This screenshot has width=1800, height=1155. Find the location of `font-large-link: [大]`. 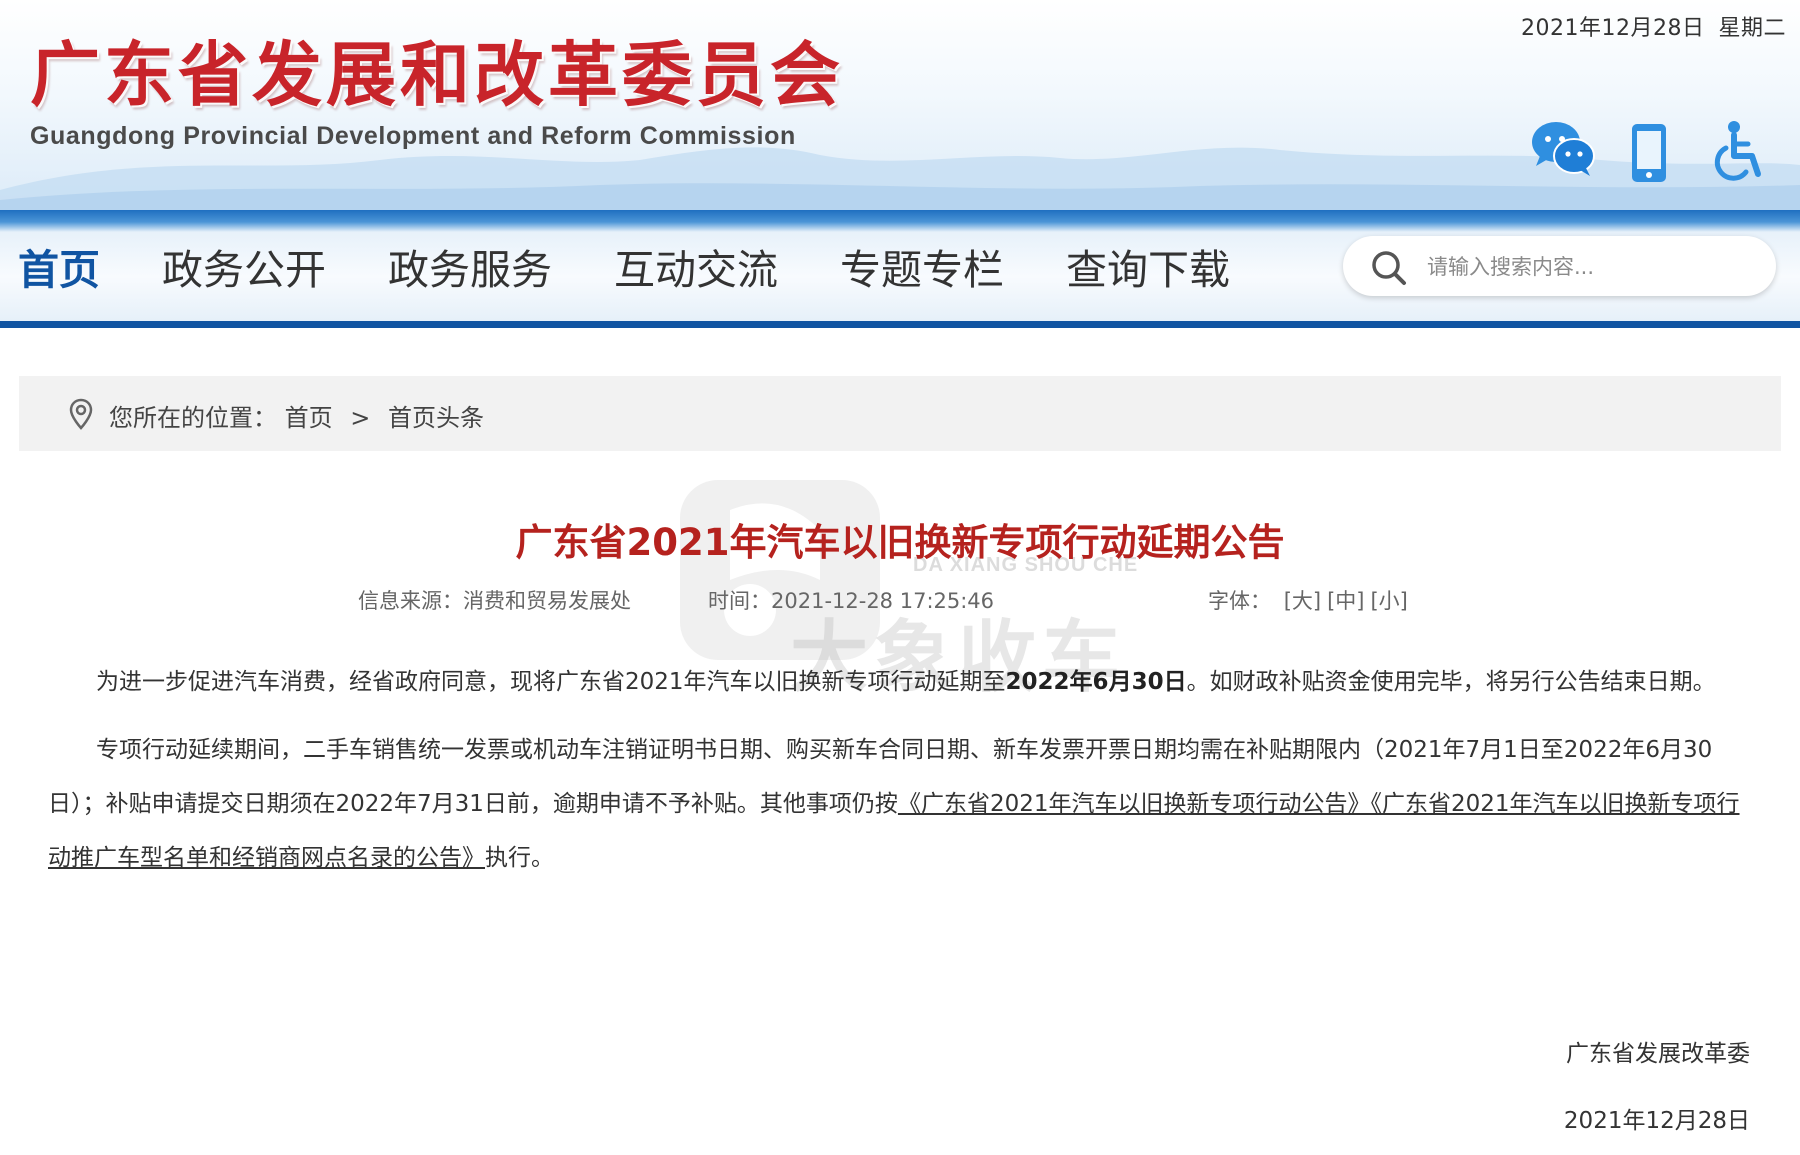

font-large-link: [大] is located at coordinates (1302, 601).